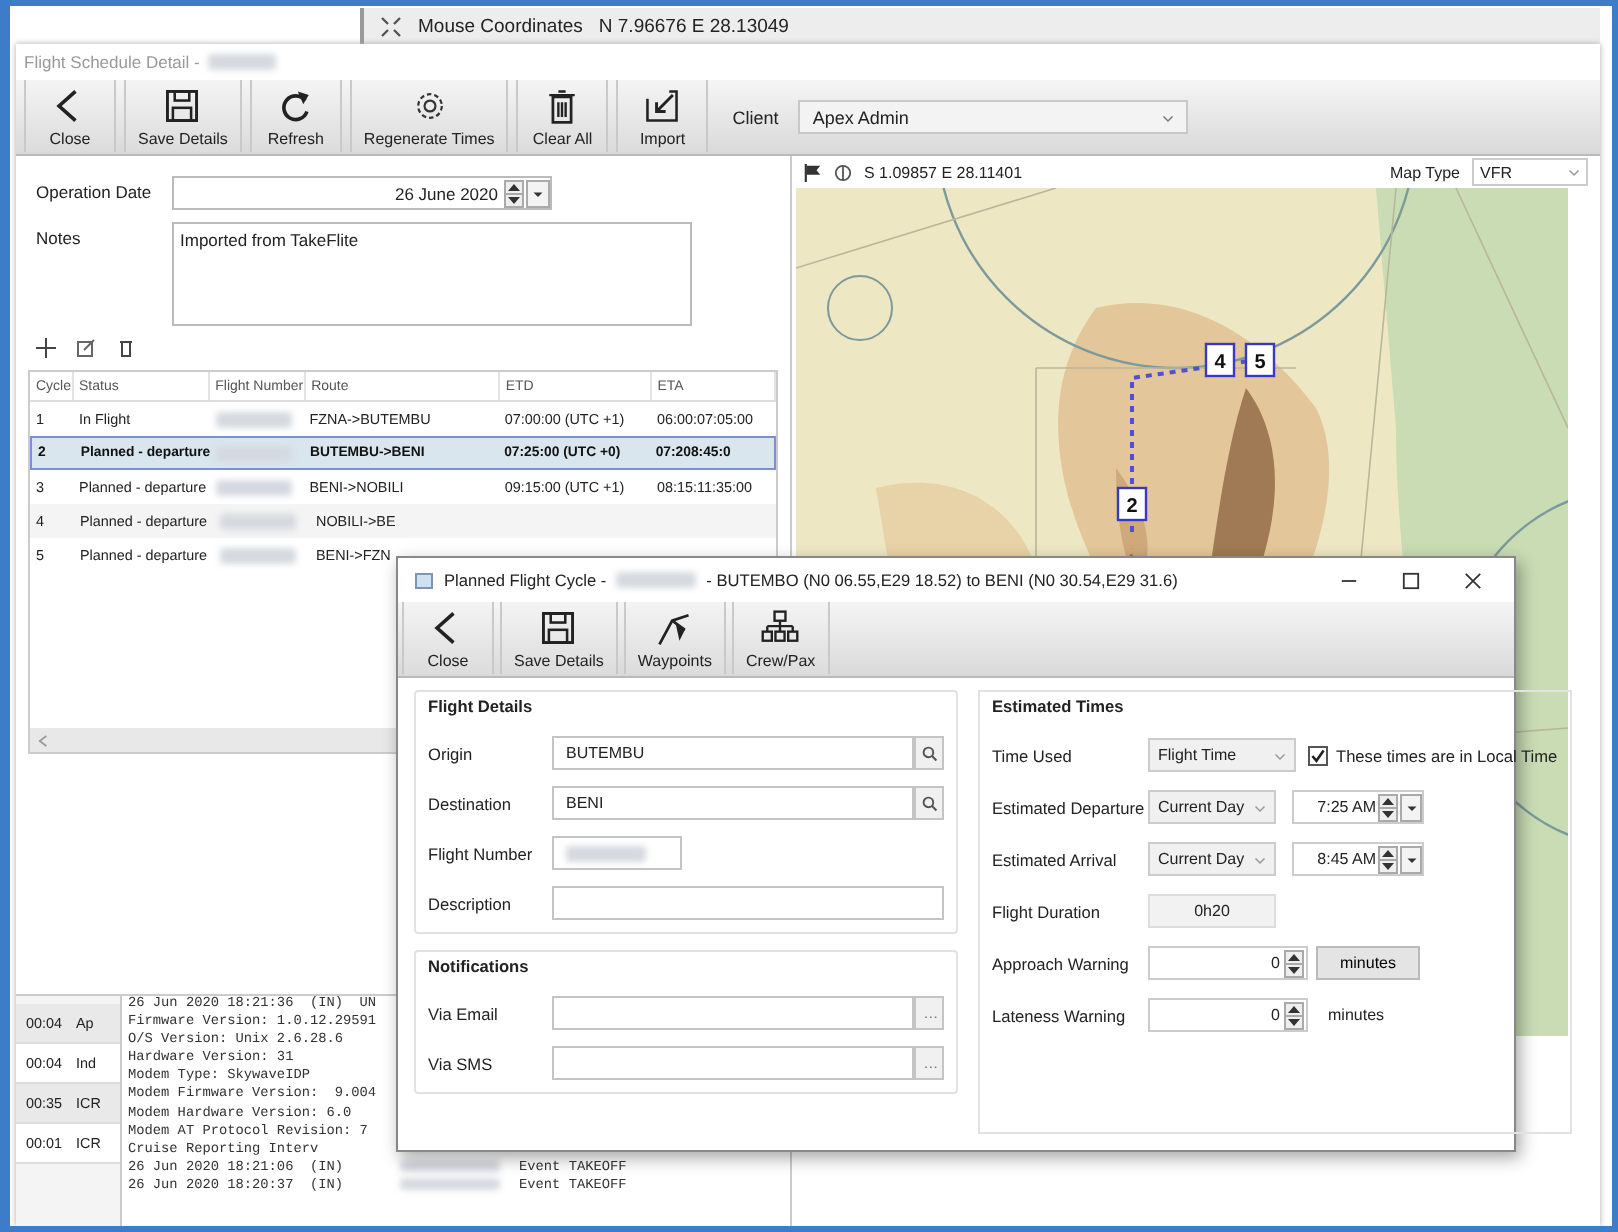 Image resolution: width=1618 pixels, height=1232 pixels. What do you see at coordinates (1425, 172) in the screenshot?
I see `map-type-label: Map Type` at bounding box center [1425, 172].